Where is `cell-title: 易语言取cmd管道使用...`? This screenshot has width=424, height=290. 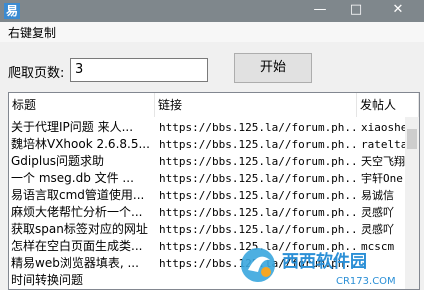 cell-title: 易语言取cmd管道使用... is located at coordinates (78, 195).